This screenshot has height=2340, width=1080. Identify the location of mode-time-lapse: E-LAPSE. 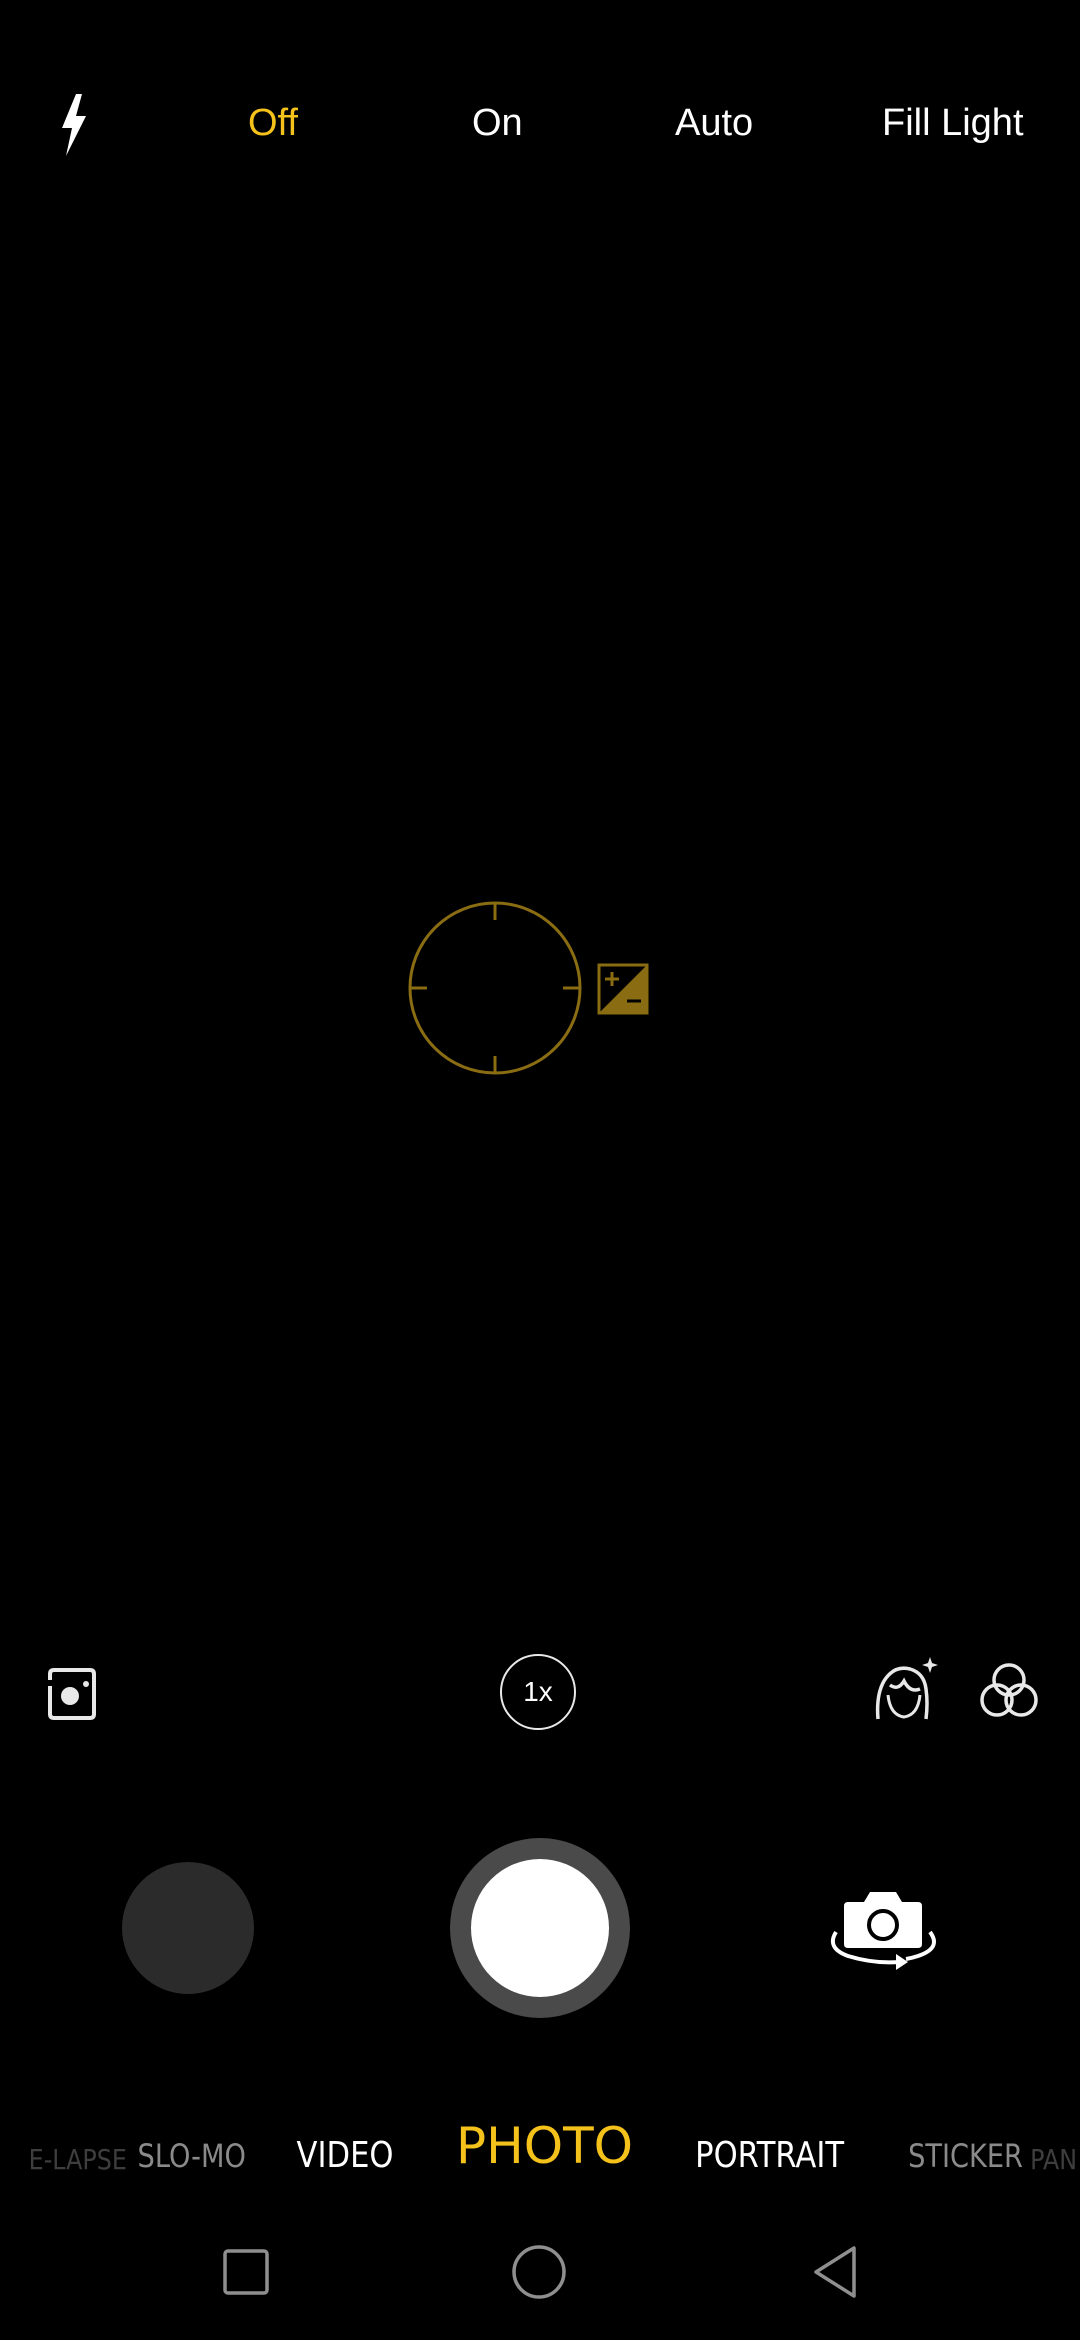
(78, 2160).